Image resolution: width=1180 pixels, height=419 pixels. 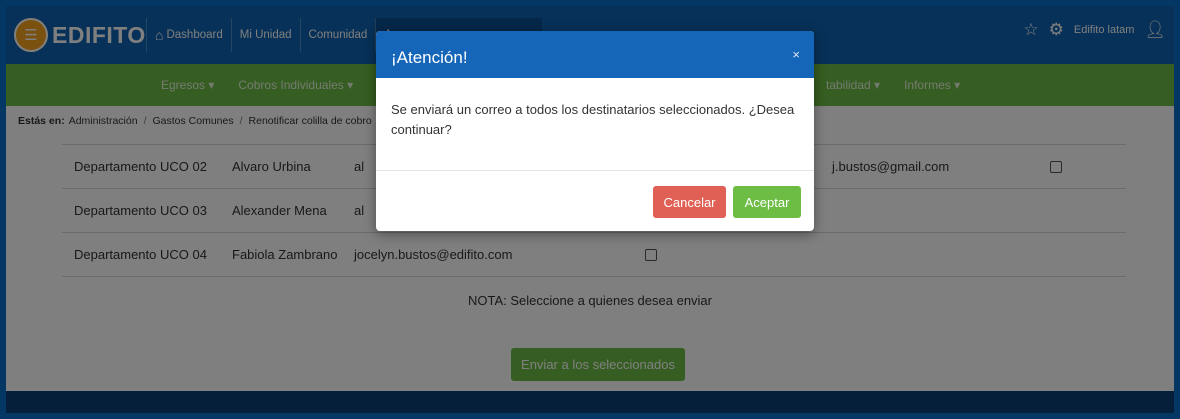 What do you see at coordinates (429, 57) in the screenshot?
I see `modal-title: ¡Atención!` at bounding box center [429, 57].